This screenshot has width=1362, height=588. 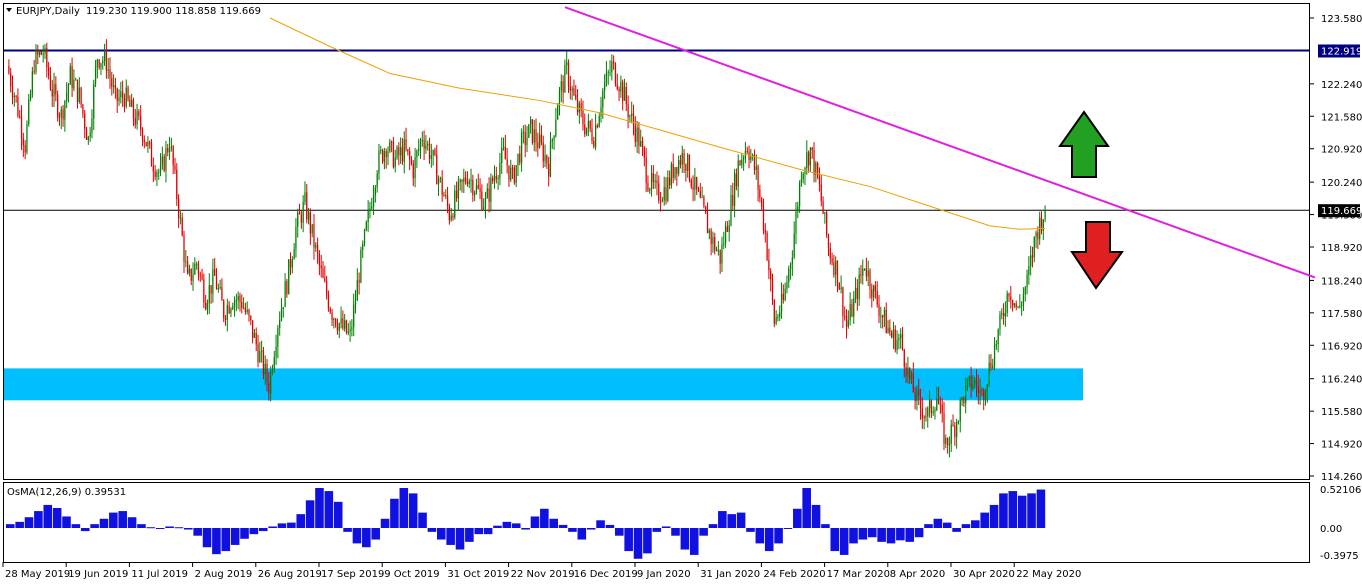 What do you see at coordinates (1341, 445) in the screenshot?
I see `price-tick-label: 114.920` at bounding box center [1341, 445].